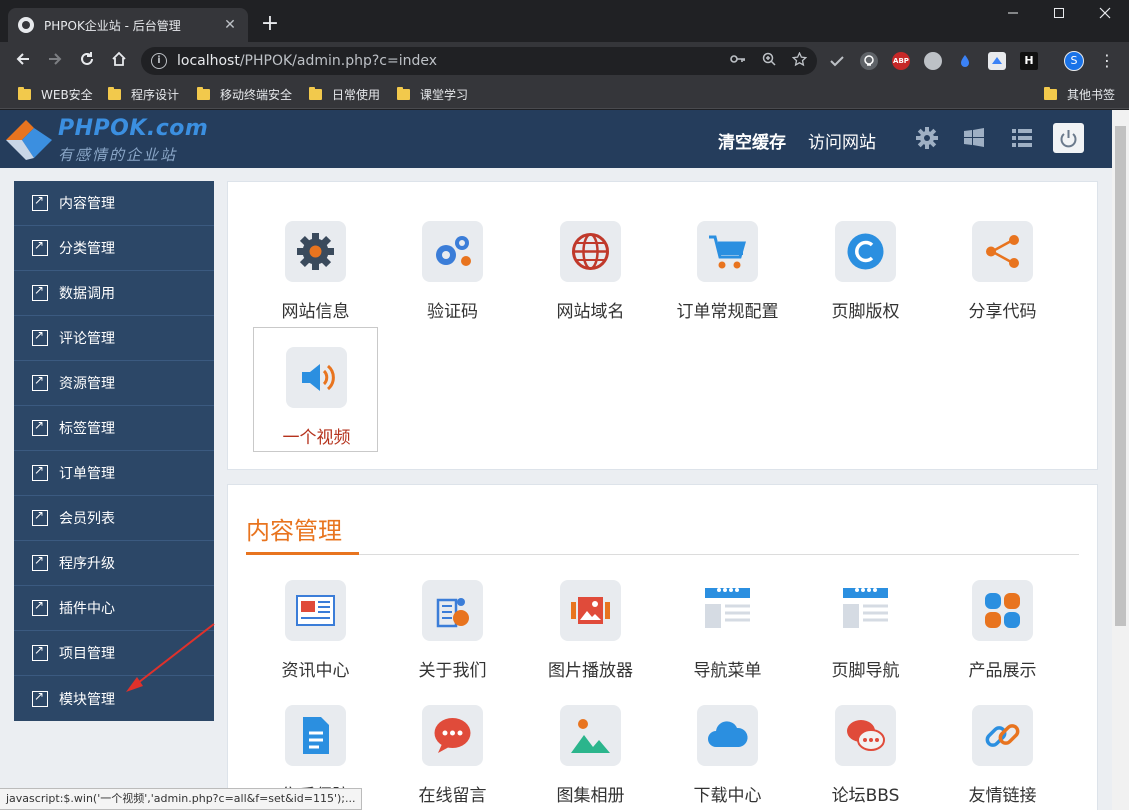 The image size is (1129, 810). I want to click on tile-download-center: 下载中心, so click(727, 748).